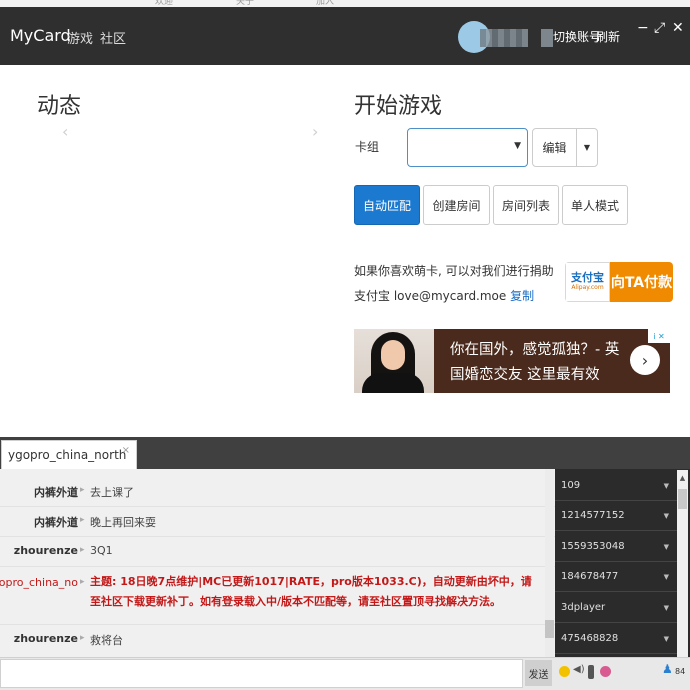 Image resolution: width=690 pixels, height=690 pixels. Describe the element at coordinates (245, 3) in the screenshot. I see `top-strip-item: 关于` at that location.